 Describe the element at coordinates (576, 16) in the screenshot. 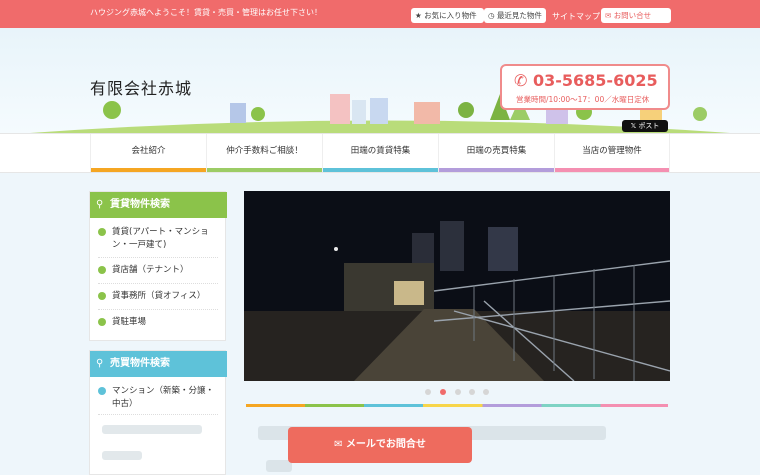

I see `sitemap-link: サイトマップ` at that location.